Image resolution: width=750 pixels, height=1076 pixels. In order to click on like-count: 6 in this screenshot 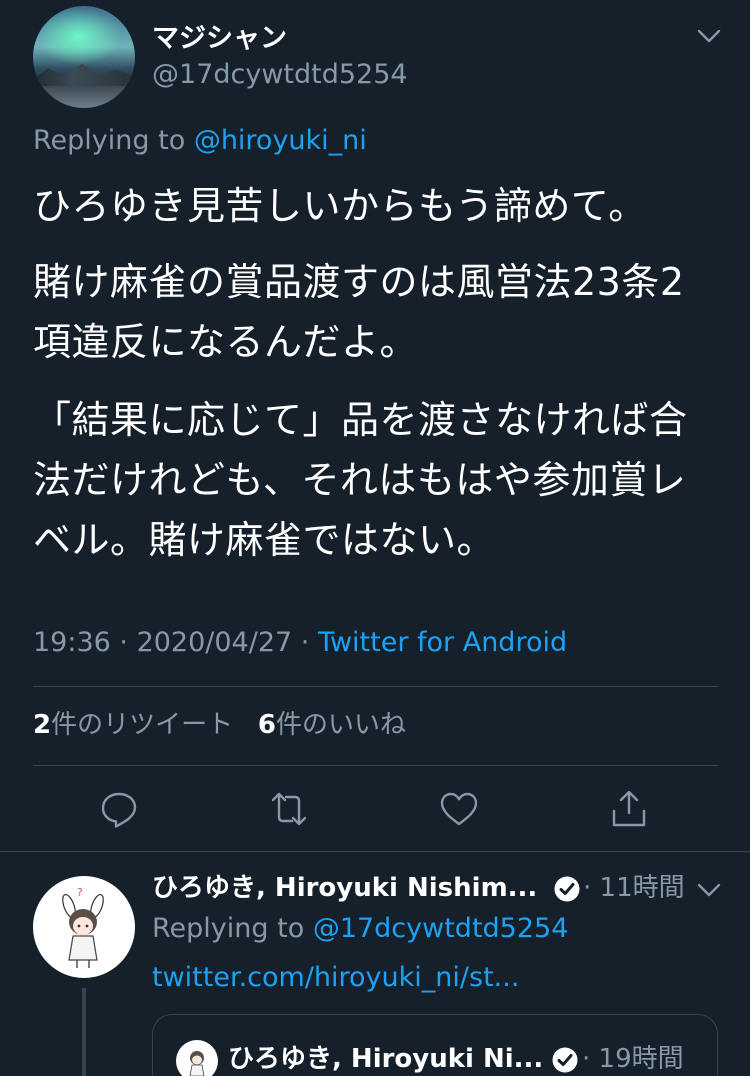, I will do `click(266, 725)`.